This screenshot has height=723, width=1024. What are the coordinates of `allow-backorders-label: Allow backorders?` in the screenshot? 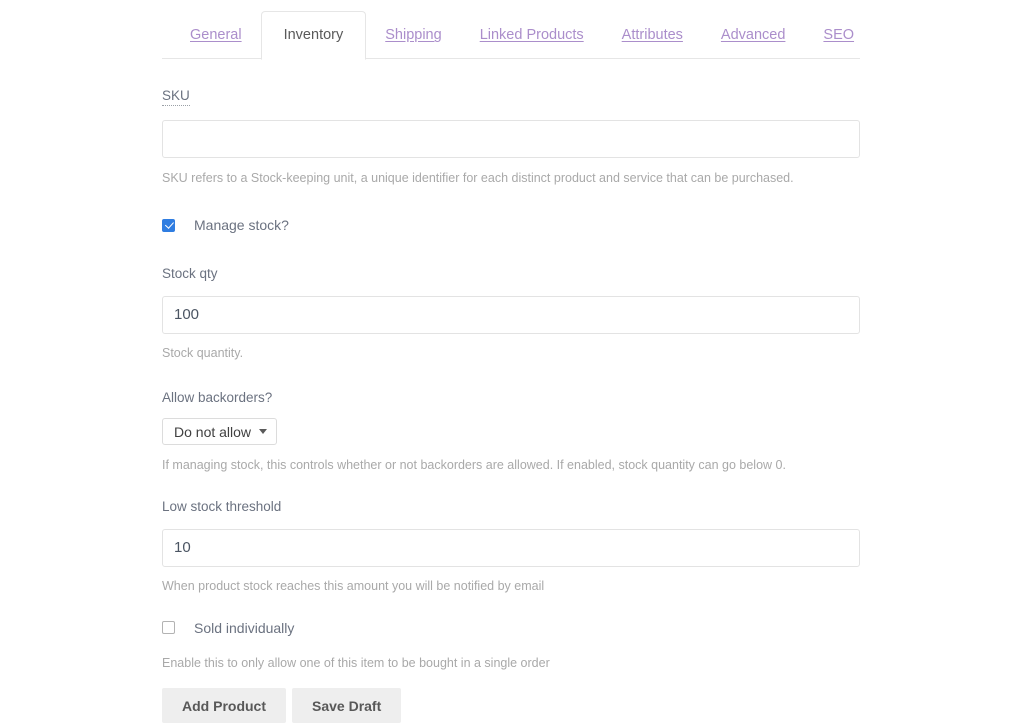 It's located at (217, 397).